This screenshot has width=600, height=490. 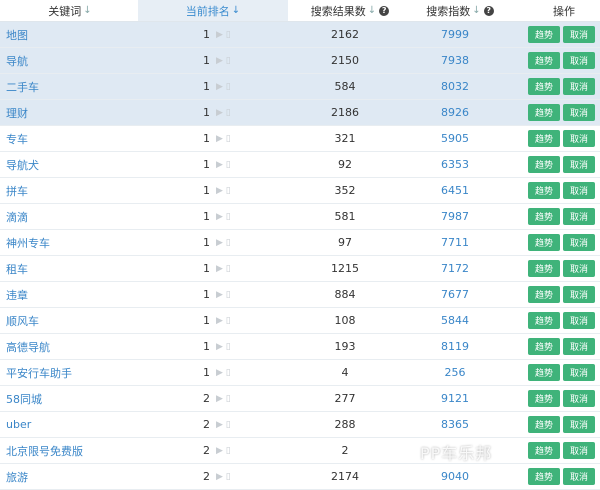 What do you see at coordinates (455, 242) in the screenshot?
I see `index-value: 7711` at bounding box center [455, 242].